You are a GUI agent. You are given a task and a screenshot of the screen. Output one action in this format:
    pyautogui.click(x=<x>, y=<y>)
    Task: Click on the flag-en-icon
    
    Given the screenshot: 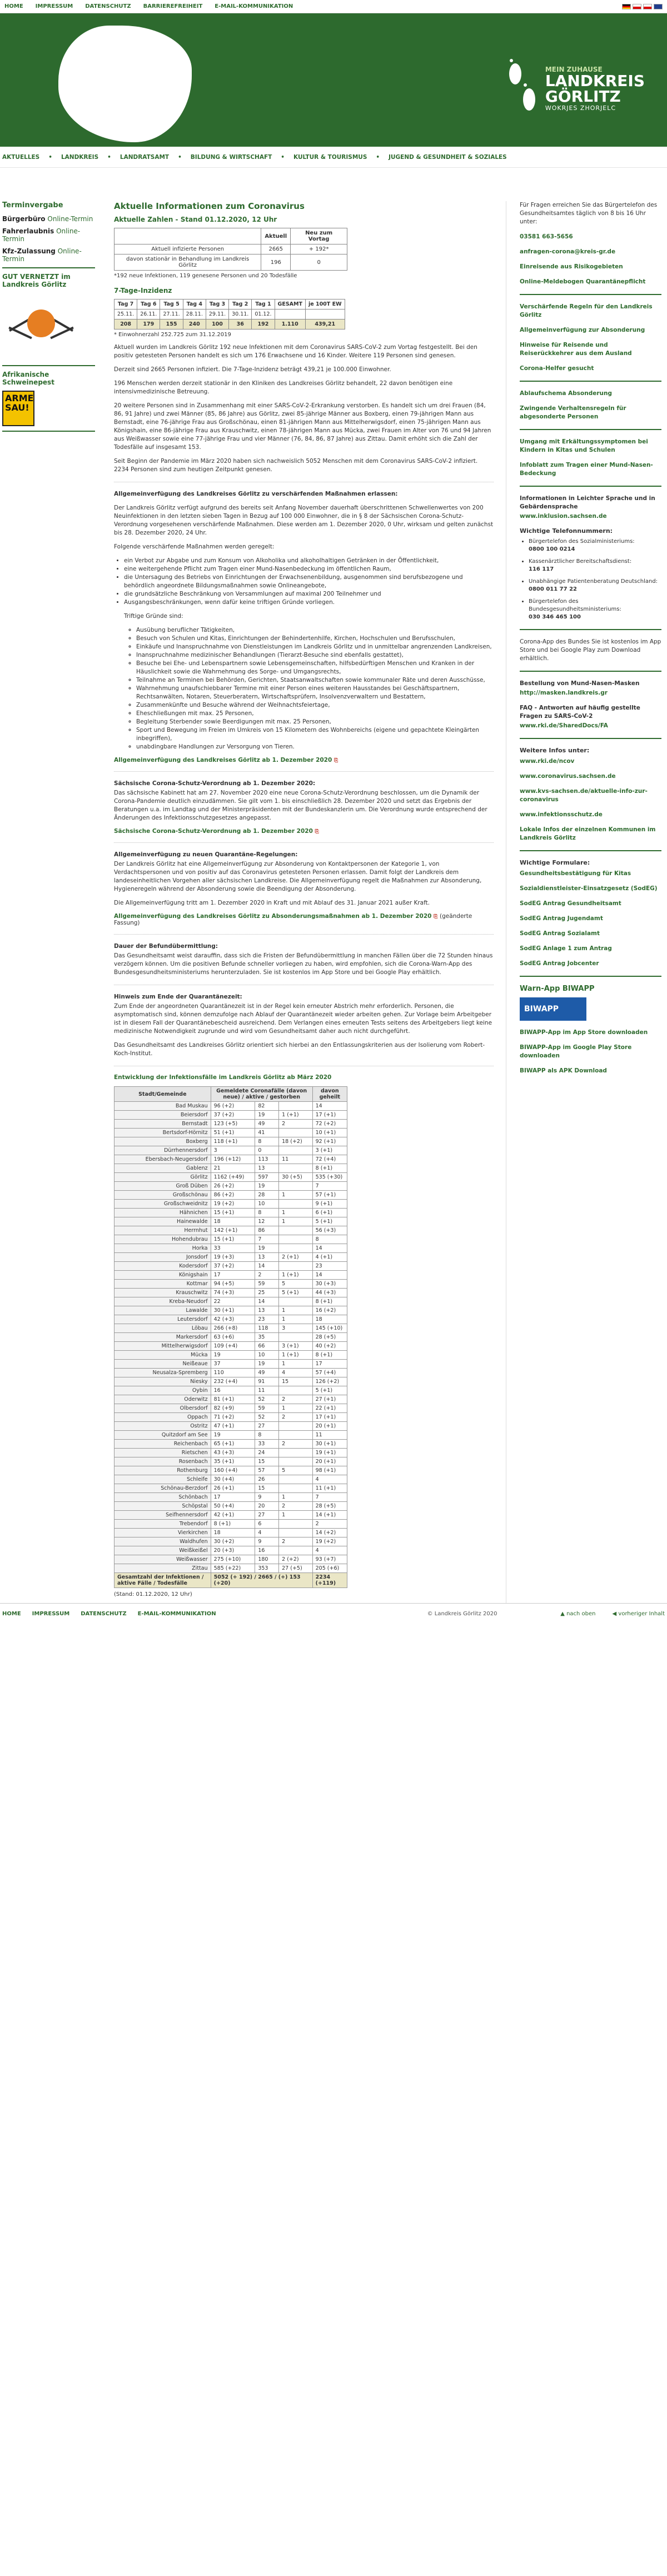 What is the action you would take?
    pyautogui.click(x=658, y=6)
    